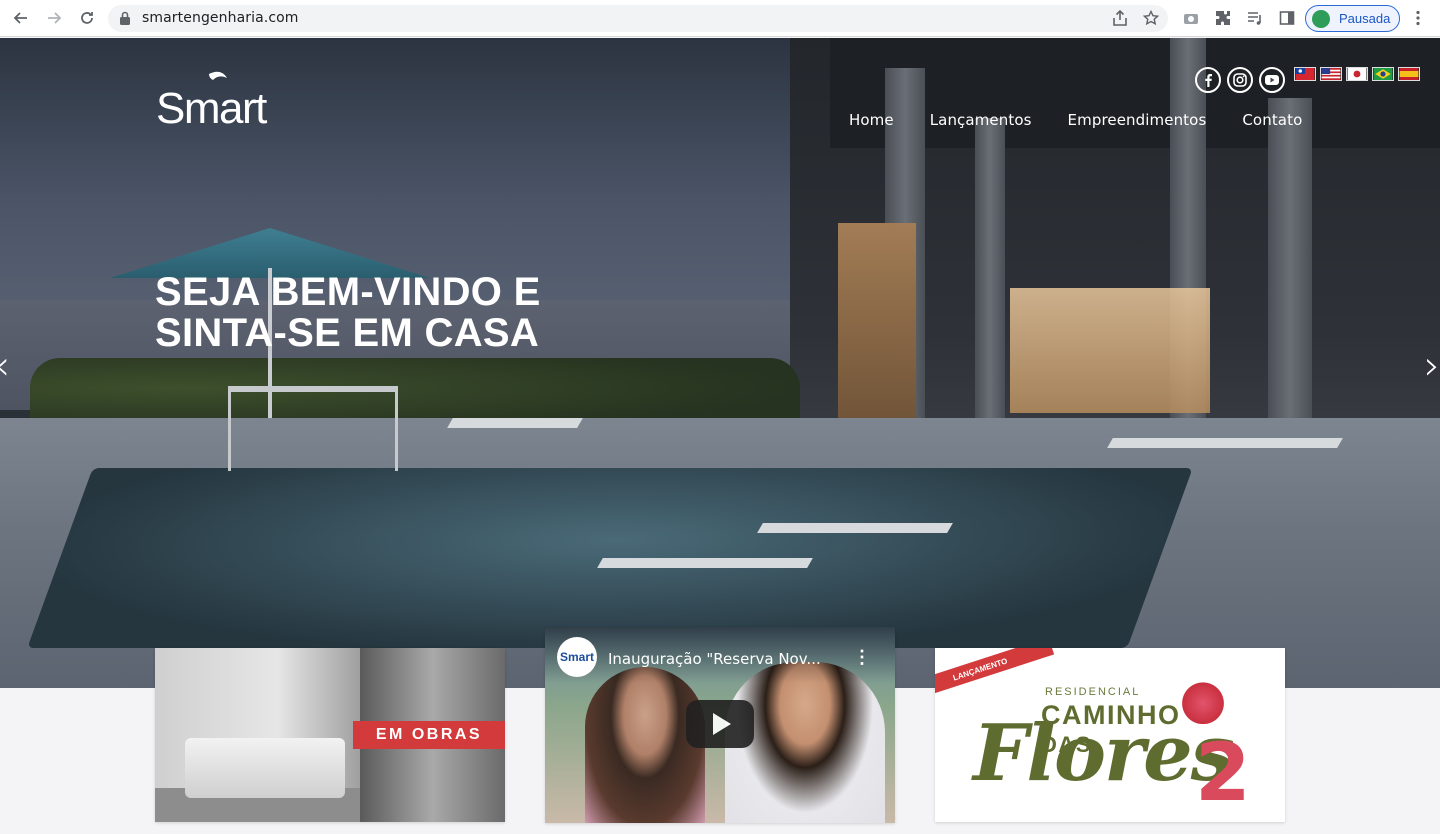  I want to click on extensions-icon, so click(1223, 18).